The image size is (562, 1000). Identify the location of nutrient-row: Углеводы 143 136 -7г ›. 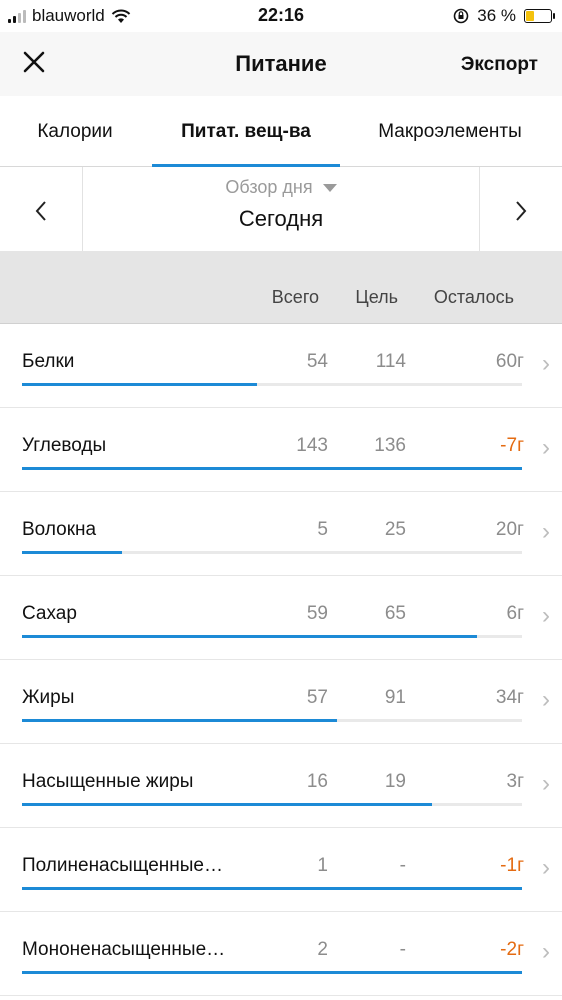
(281, 450).